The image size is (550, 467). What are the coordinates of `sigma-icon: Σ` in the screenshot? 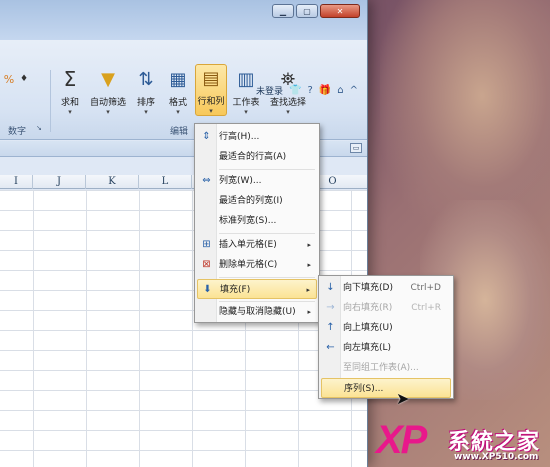 It's located at (70, 79).